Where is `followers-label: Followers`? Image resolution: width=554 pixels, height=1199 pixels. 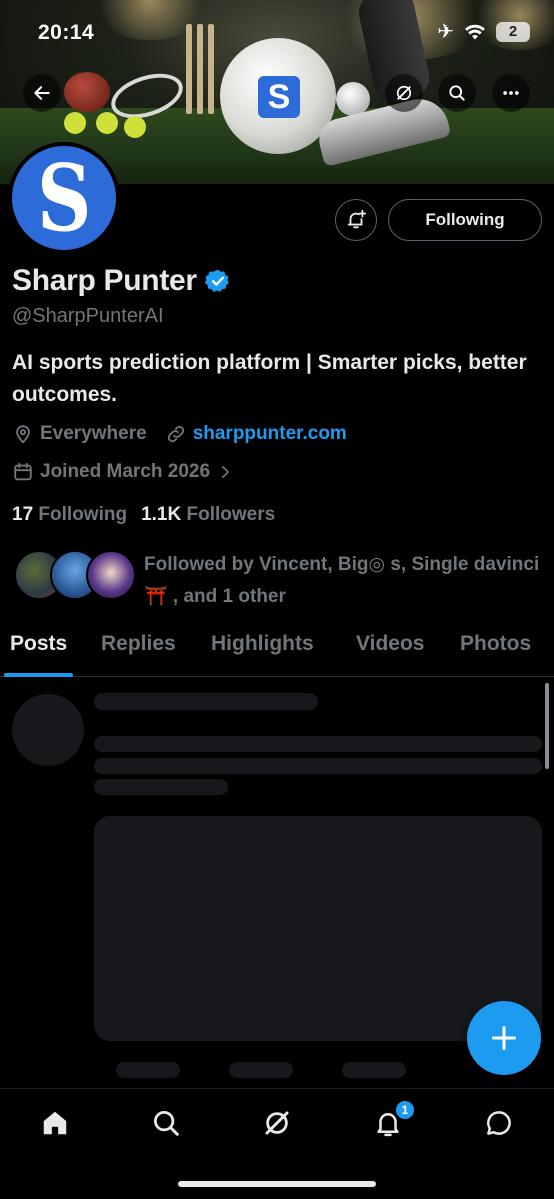 followers-label: Followers is located at coordinates (231, 514).